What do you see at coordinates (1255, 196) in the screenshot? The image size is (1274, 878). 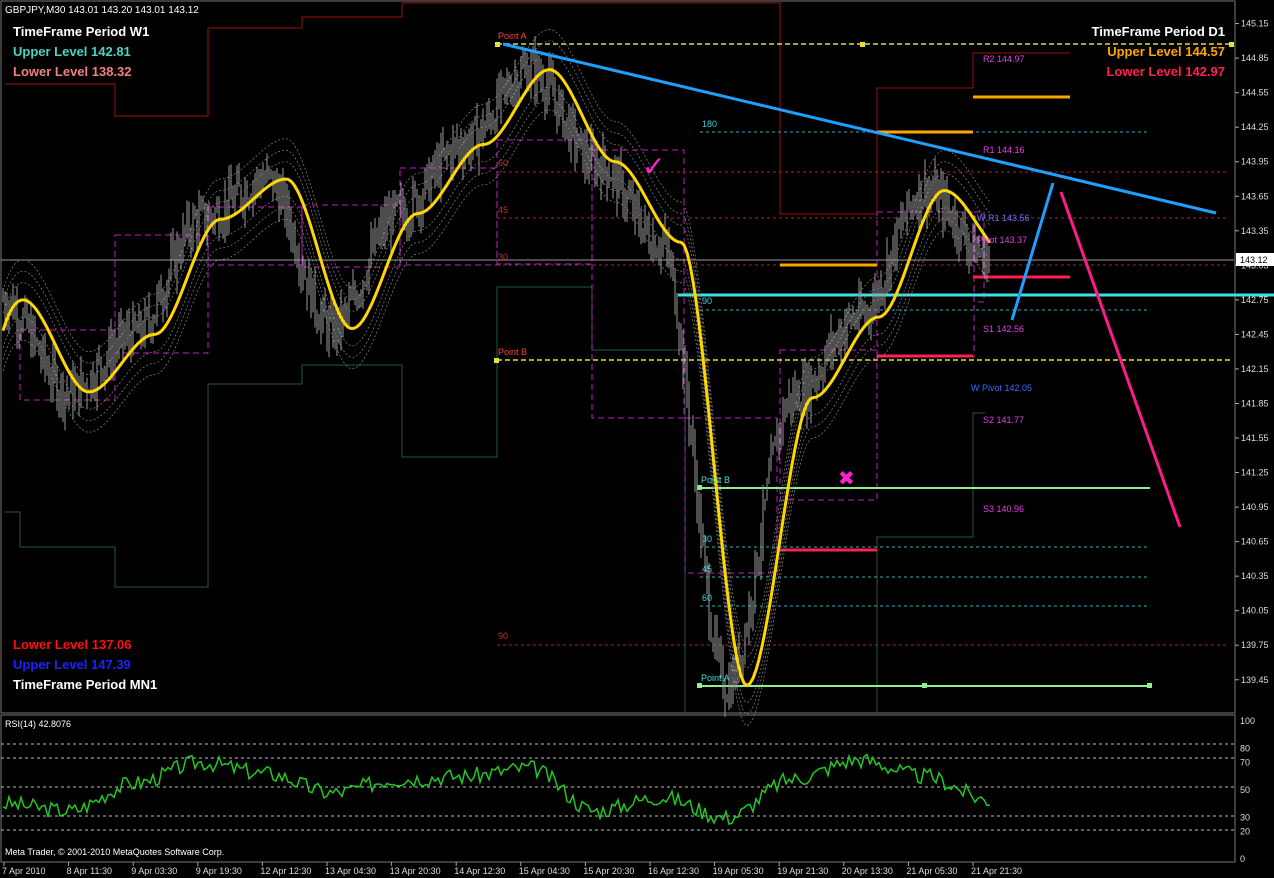 I see `price-tick-label: 143.65` at bounding box center [1255, 196].